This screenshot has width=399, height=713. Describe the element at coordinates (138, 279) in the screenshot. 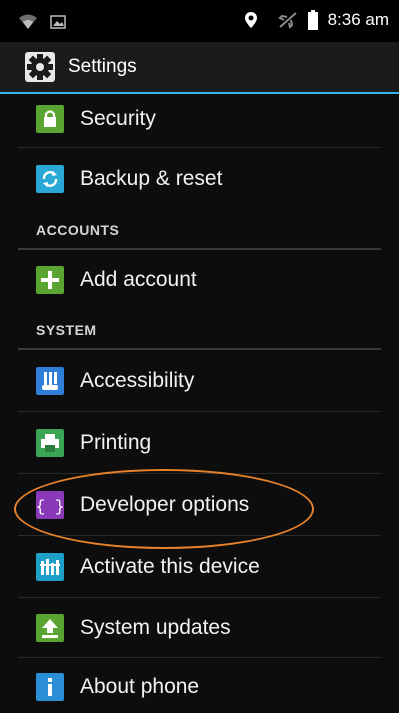

I see `settings-item-label: Add account` at that location.